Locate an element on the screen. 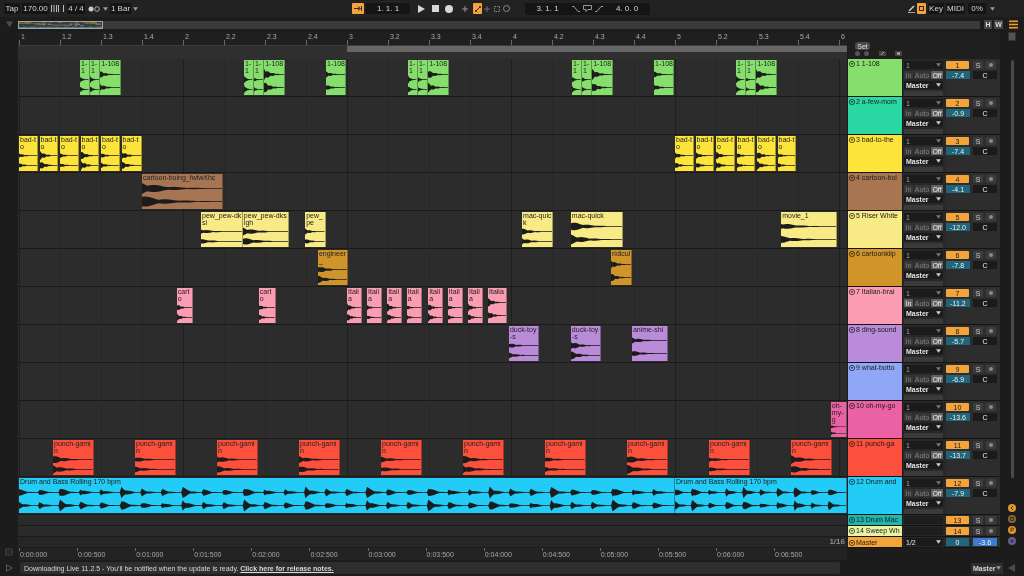  record-icon is located at coordinates (449, 8).